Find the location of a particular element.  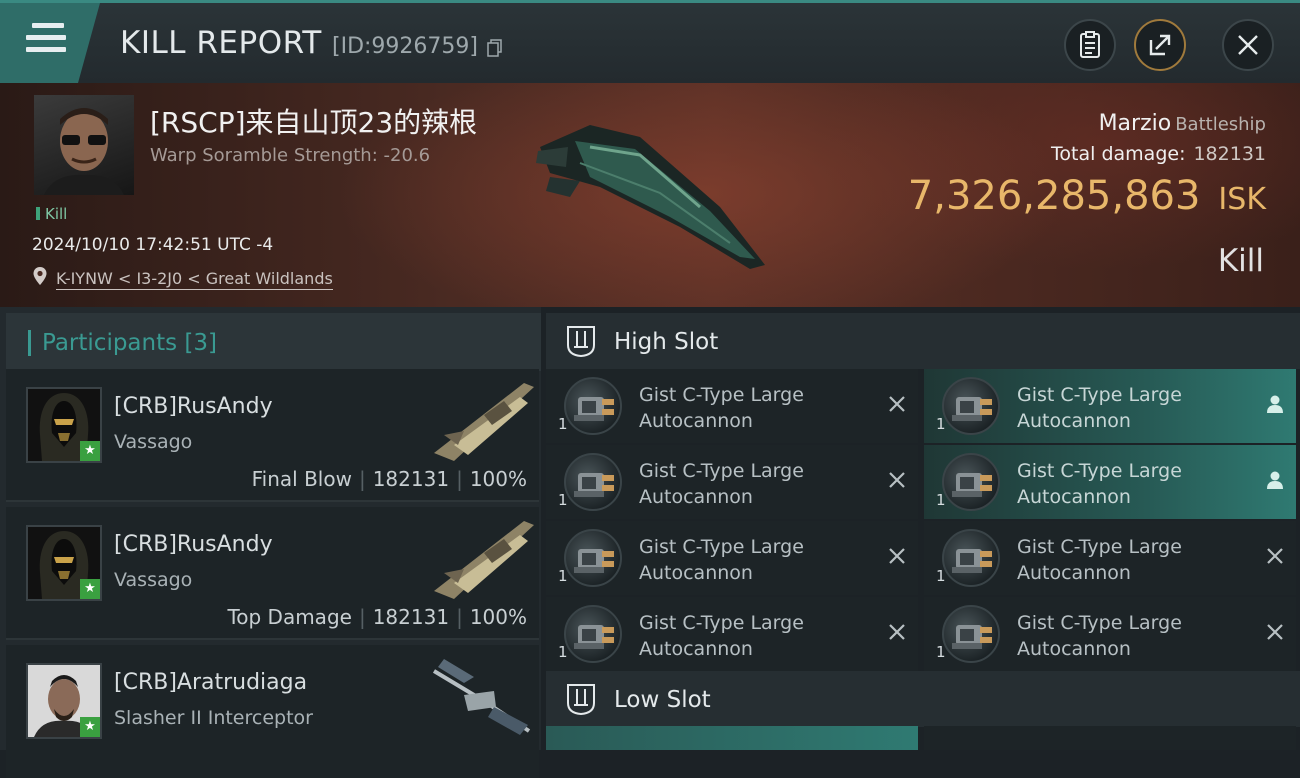

clipboard-icon is located at coordinates (1090, 44).